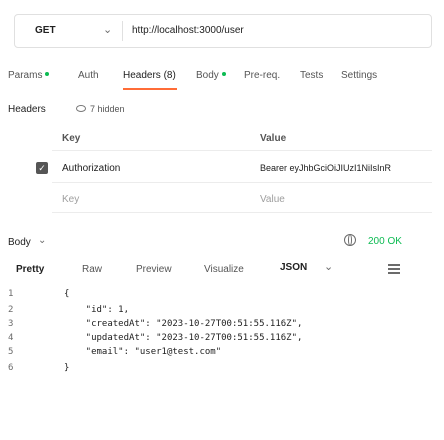  I want to click on wrap-lines-icon, so click(394, 269).